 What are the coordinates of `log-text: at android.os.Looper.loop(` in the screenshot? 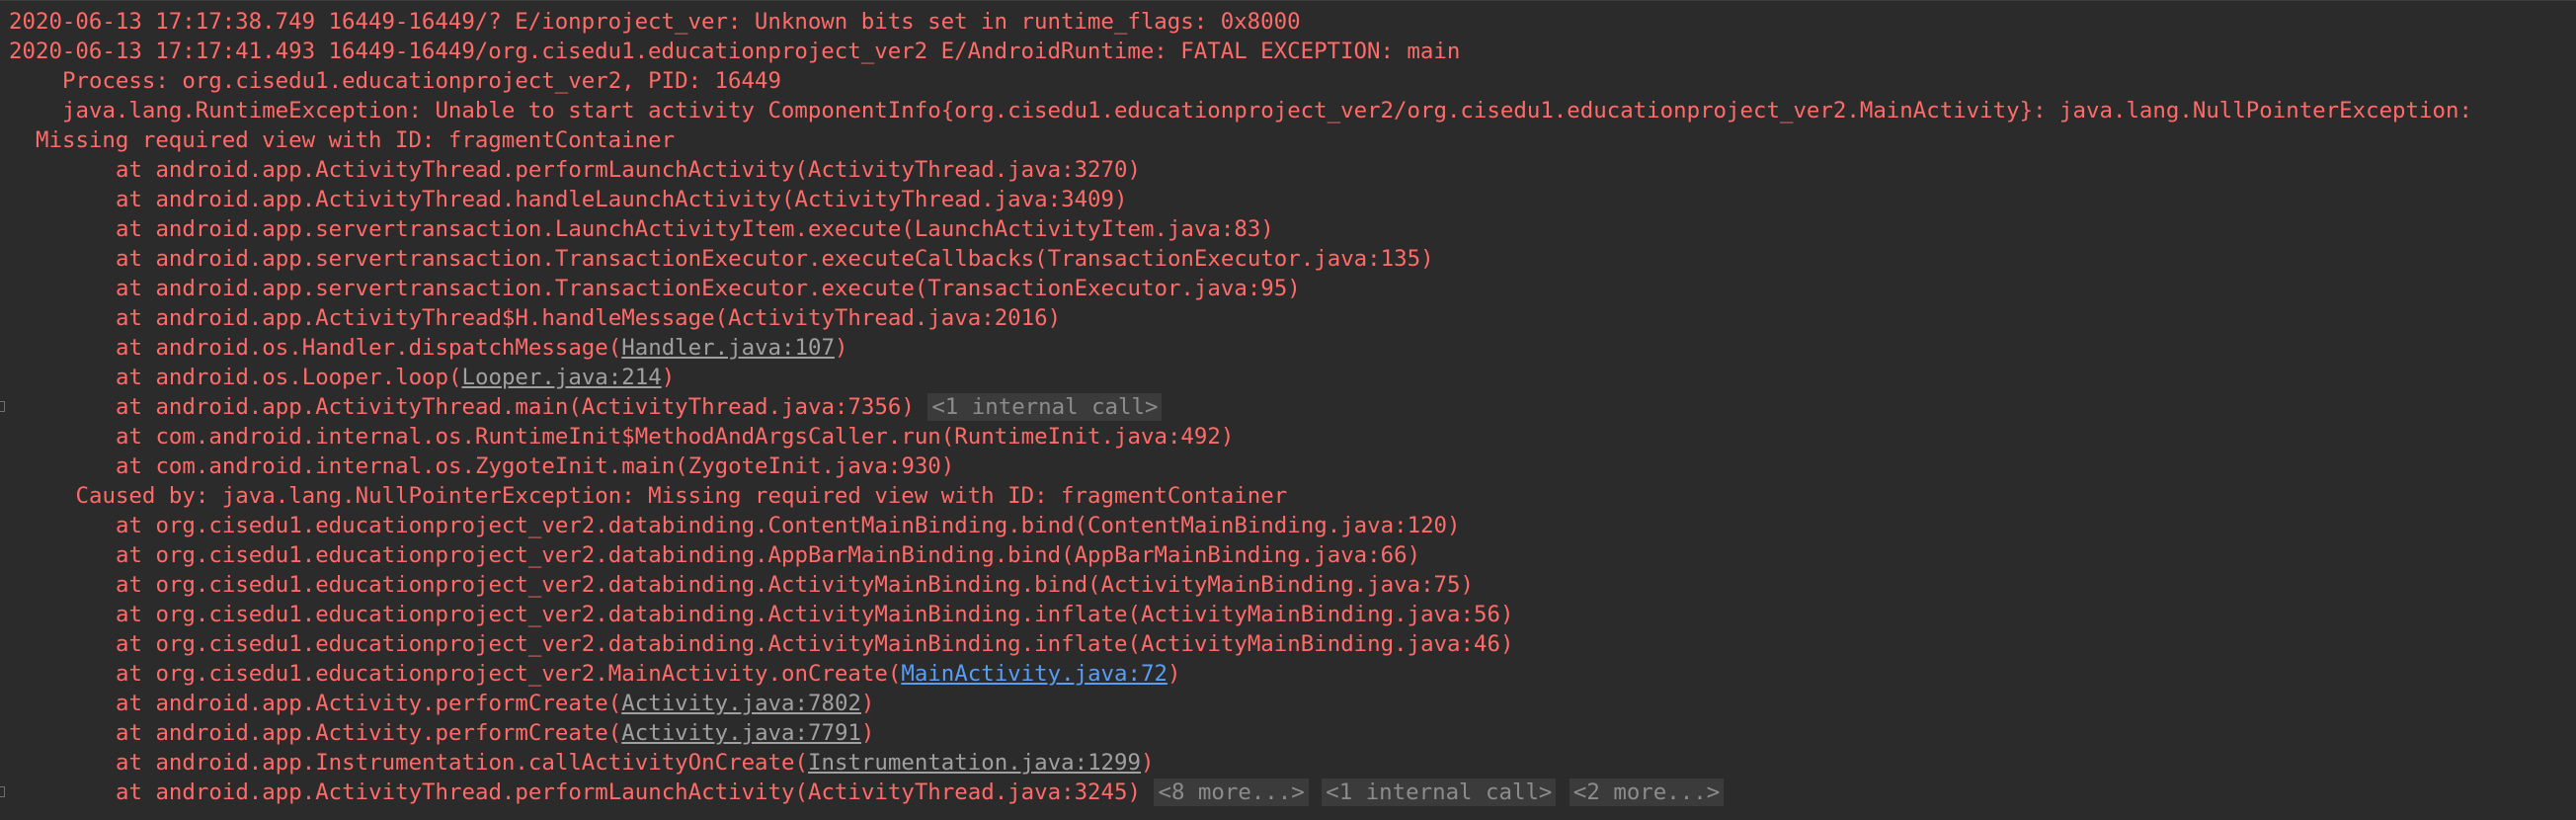 It's located at (289, 377).